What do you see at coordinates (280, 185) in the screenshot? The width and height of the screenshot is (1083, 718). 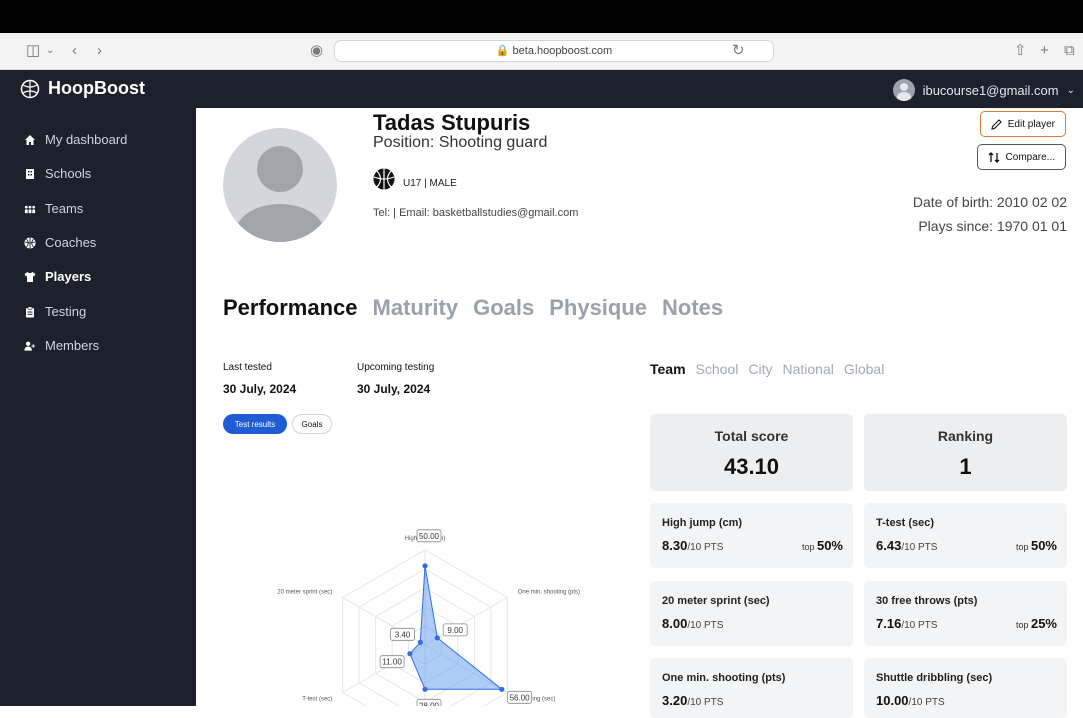 I see `player-avatar` at bounding box center [280, 185].